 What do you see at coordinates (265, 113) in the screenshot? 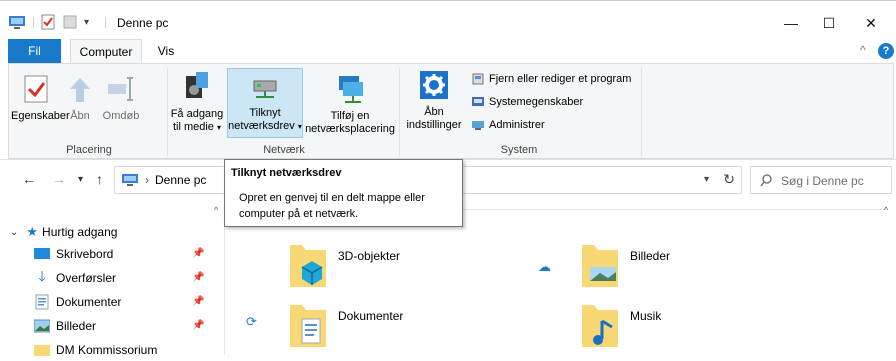
I see `map-drive-label-1: Tilknyt` at bounding box center [265, 113].